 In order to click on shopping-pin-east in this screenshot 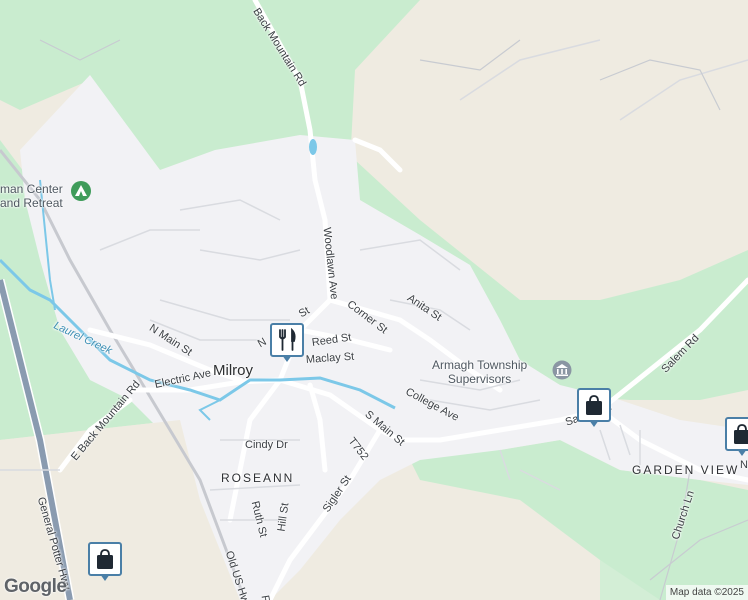, I will do `click(736, 437)`.